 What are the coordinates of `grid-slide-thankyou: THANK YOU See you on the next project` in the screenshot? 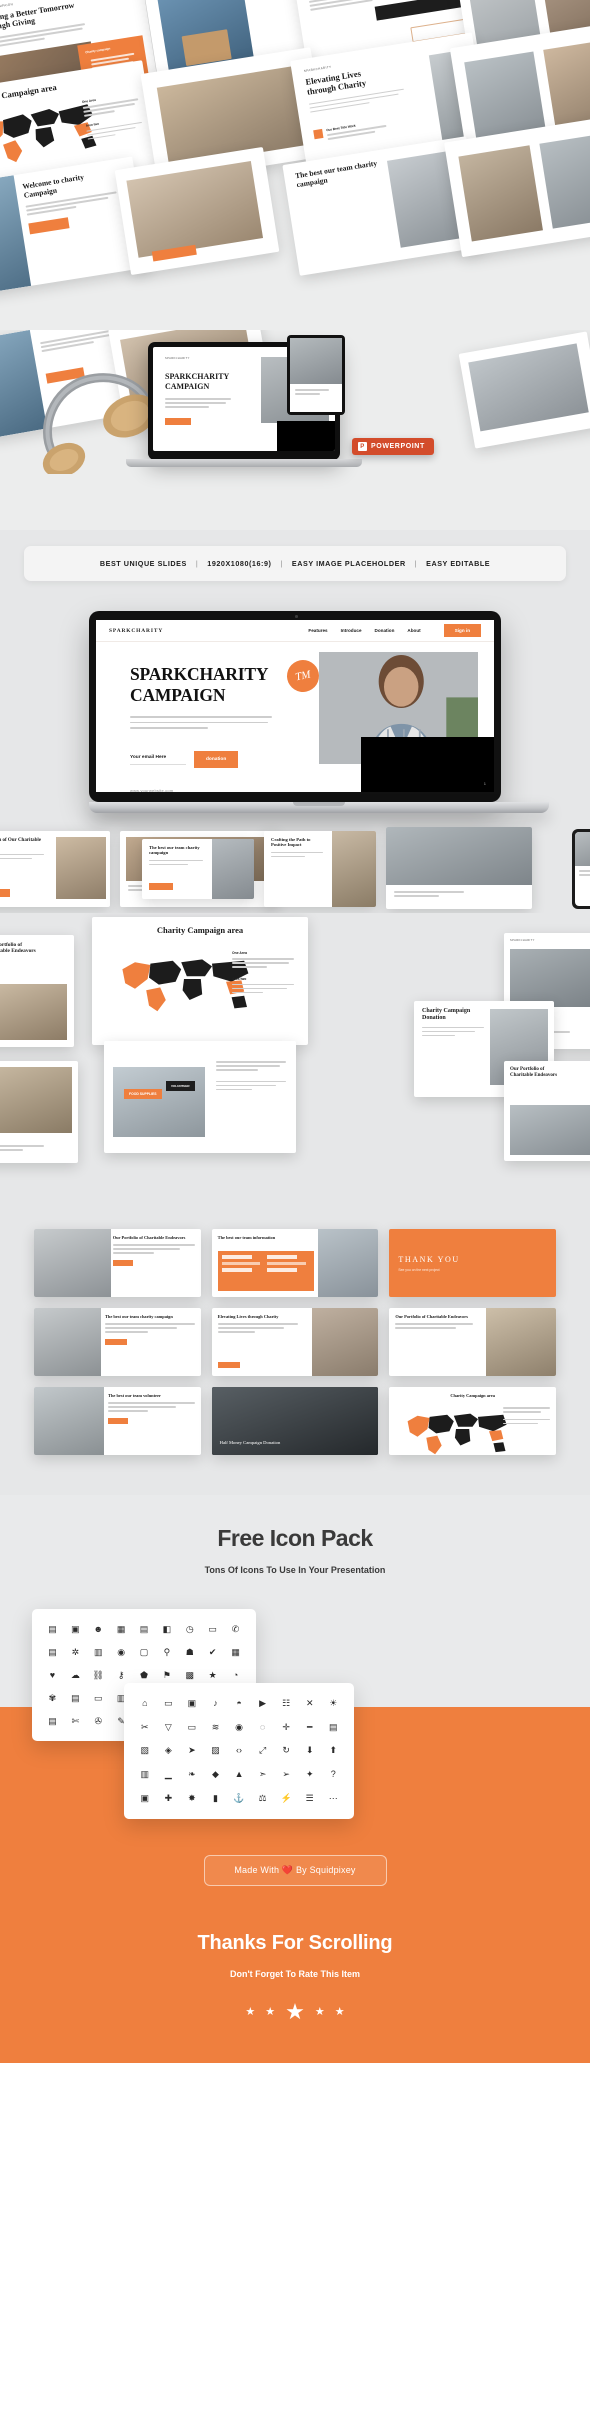 It's located at (472, 1263).